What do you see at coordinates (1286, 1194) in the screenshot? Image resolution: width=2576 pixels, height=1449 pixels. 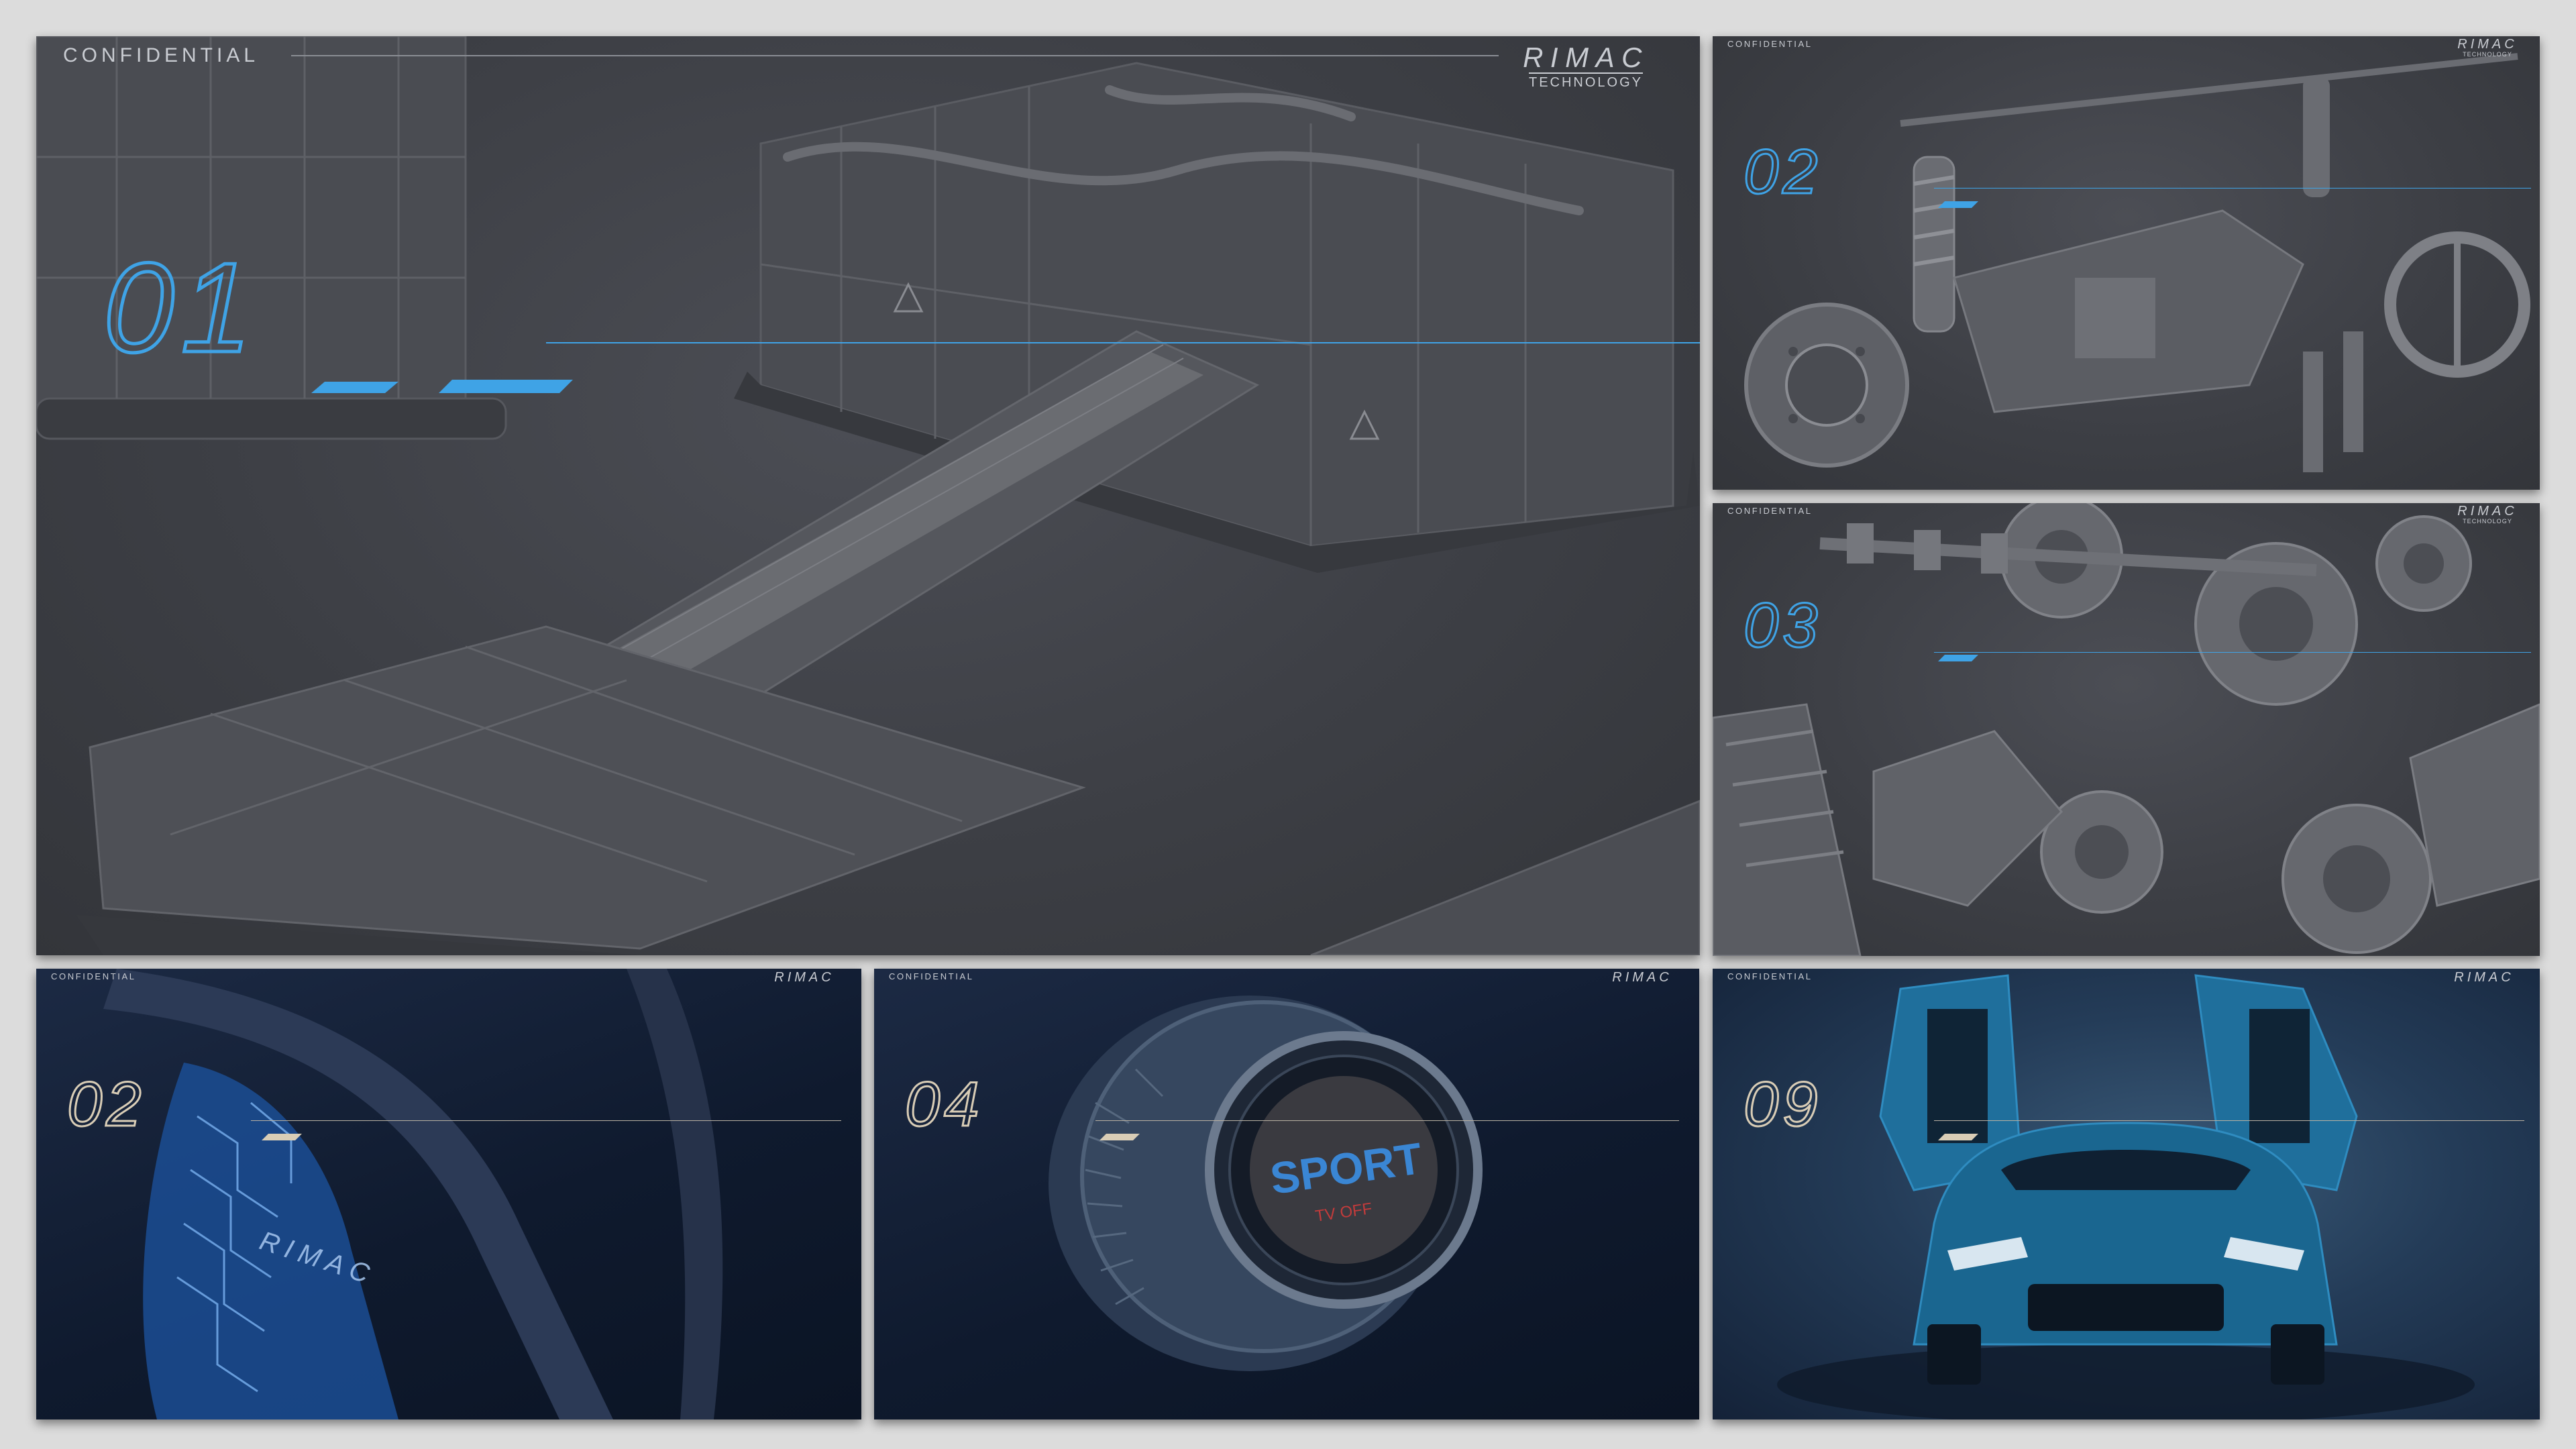 I see `slide-05-drive-knob: SPORT TV OFF CONFIDENTIAL RIMAC 04` at bounding box center [1286, 1194].